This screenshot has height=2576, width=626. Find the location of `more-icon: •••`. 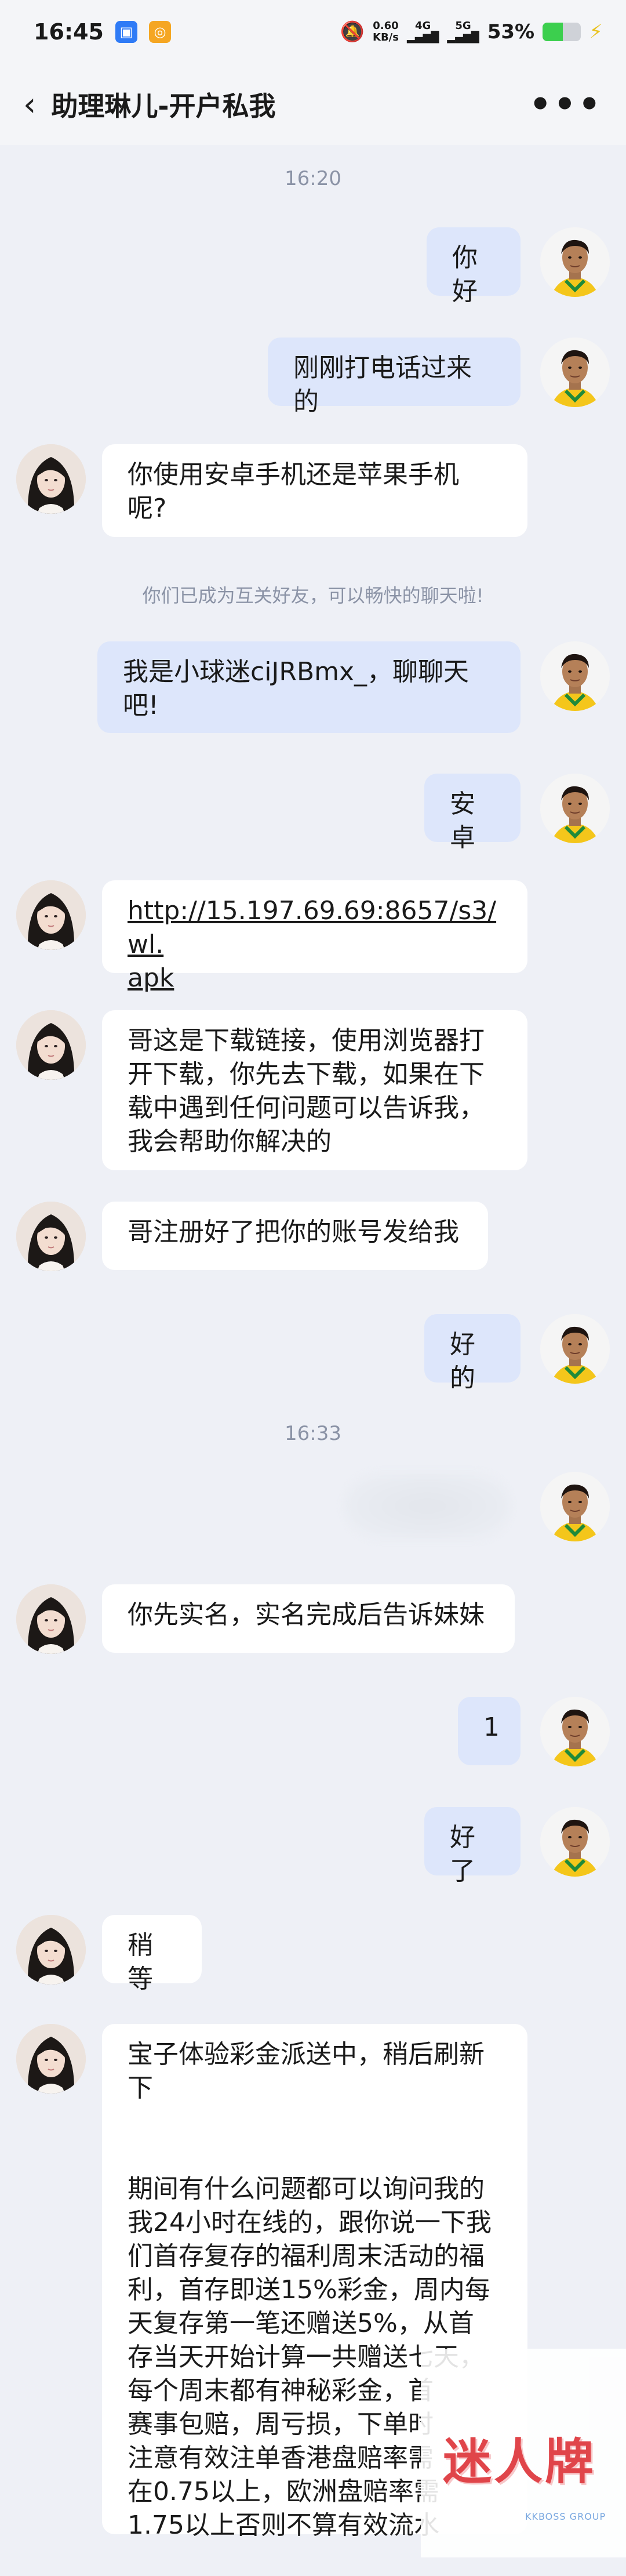

more-icon: ••• is located at coordinates (566, 104).